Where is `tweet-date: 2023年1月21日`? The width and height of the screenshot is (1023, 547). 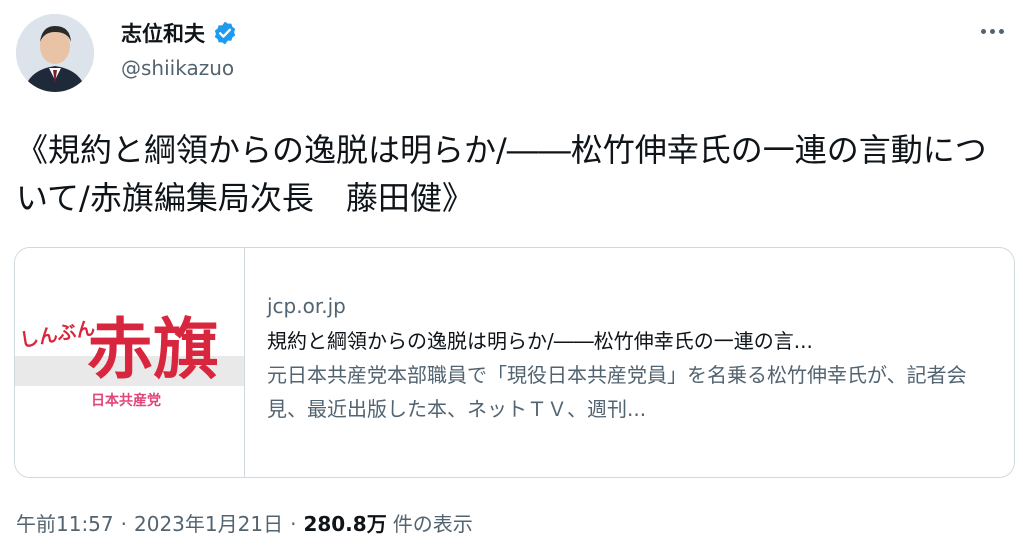 tweet-date: 2023年1月21日 is located at coordinates (208, 522).